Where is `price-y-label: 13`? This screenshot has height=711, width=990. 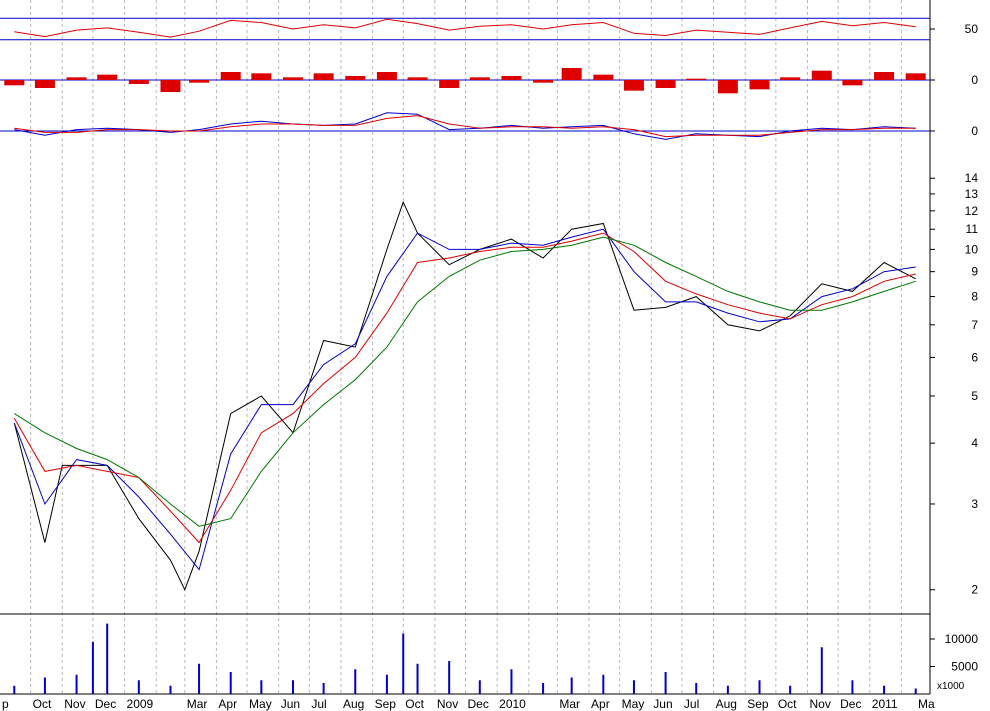
price-y-label: 13 is located at coordinates (972, 194).